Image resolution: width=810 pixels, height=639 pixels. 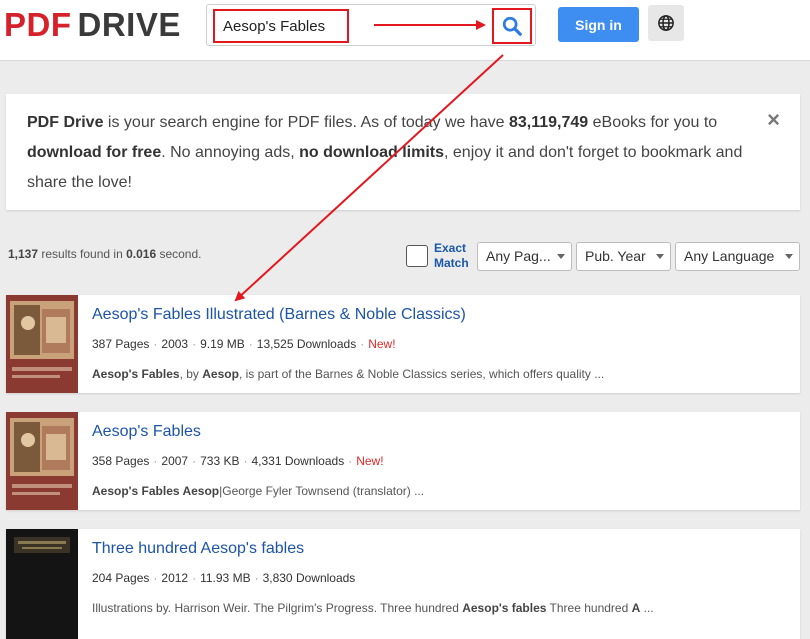 What do you see at coordinates (224, 578) in the screenshot?
I see `result-meta: 204 Pages · 2012 · 11.93 MB · 3,830 Downloads` at bounding box center [224, 578].